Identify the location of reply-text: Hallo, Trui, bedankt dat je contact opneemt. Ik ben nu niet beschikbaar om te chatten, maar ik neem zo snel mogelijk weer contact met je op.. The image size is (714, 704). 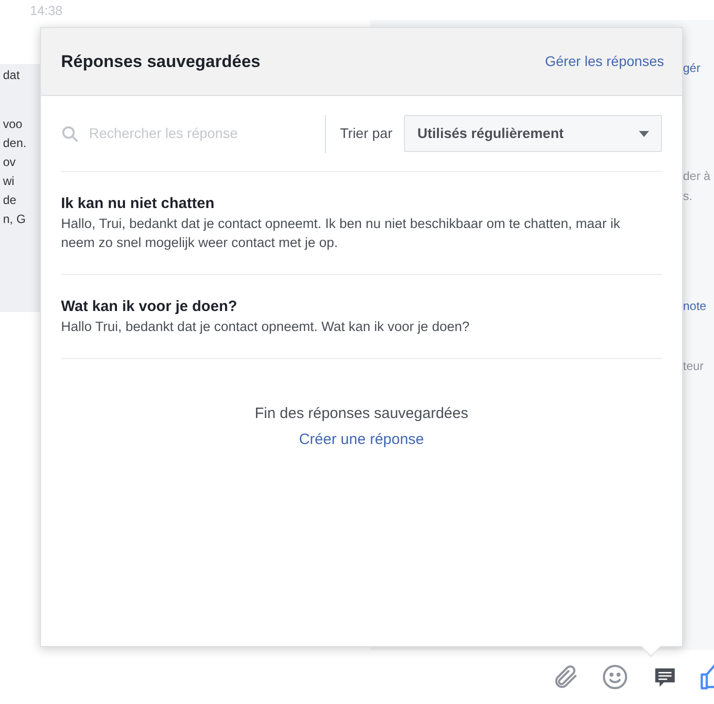
(341, 233).